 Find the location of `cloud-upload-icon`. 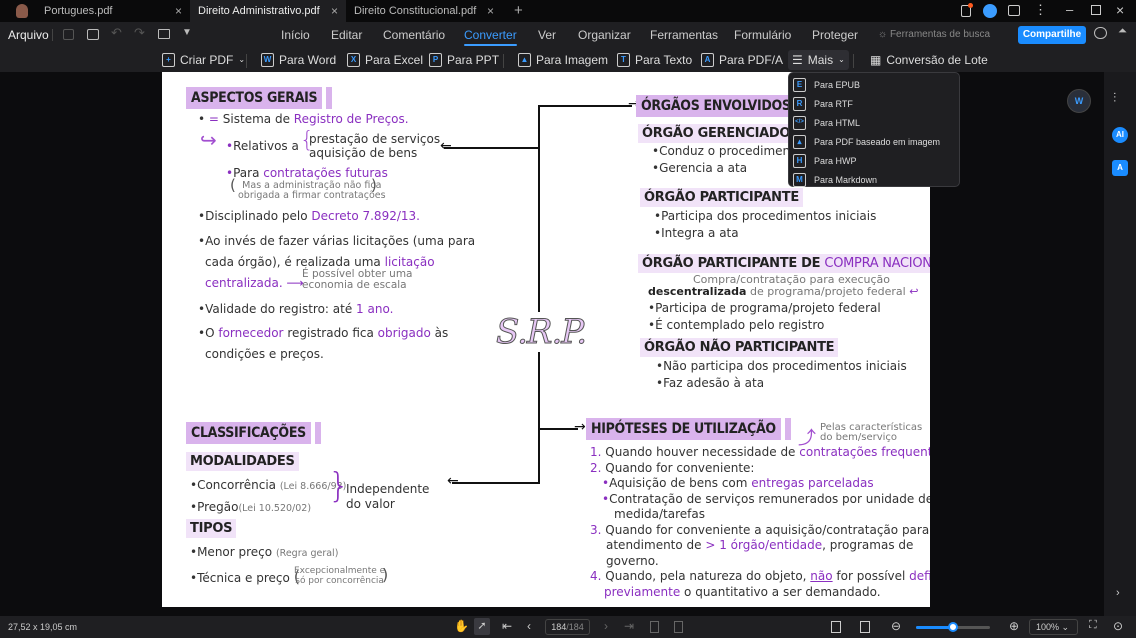

cloud-upload-icon is located at coordinates (1100, 33).